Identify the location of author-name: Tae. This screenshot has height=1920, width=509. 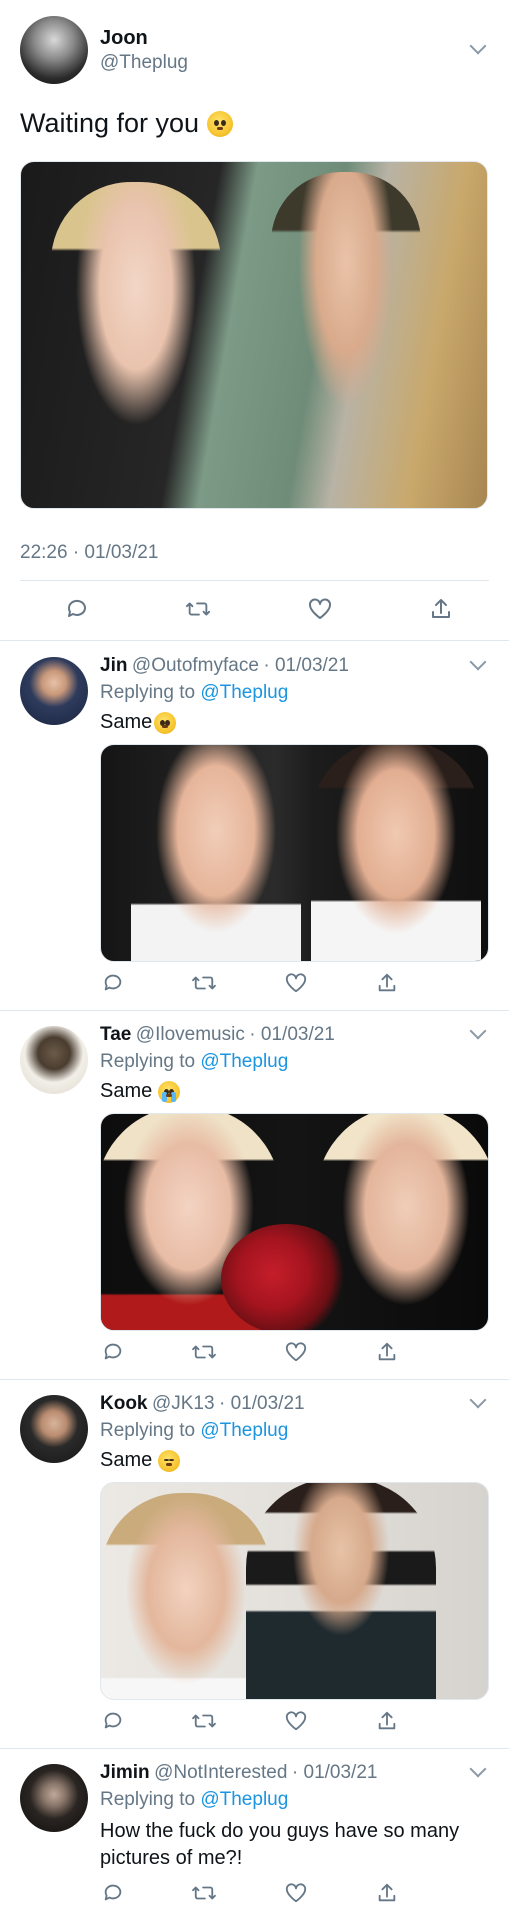
(115, 1034).